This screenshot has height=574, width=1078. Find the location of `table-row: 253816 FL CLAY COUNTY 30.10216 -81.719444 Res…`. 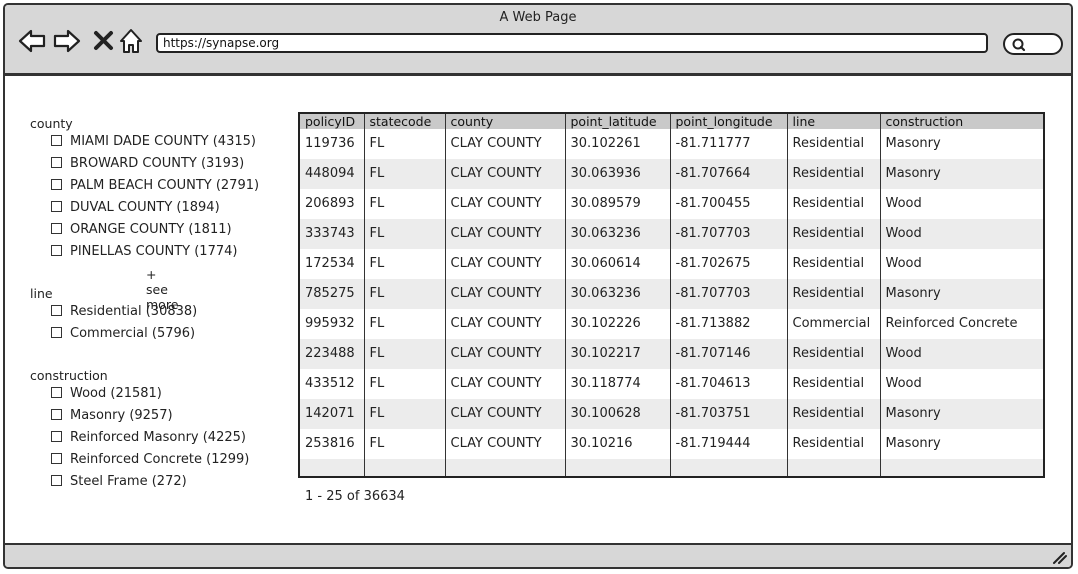

table-row: 253816 FL CLAY COUNTY 30.10216 -81.719444 Res… is located at coordinates (671, 444).